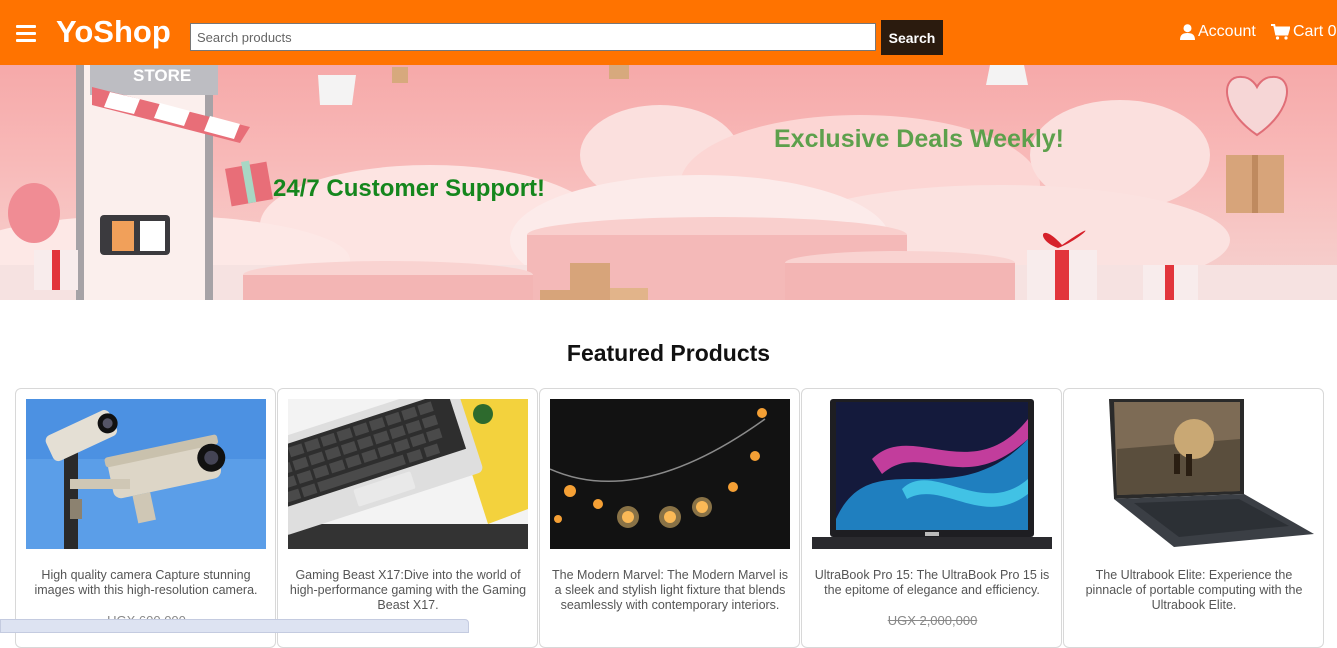 The height and width of the screenshot is (648, 1337). I want to click on banner-headline-deals: Exclusive Deals Weekly!, so click(919, 139).